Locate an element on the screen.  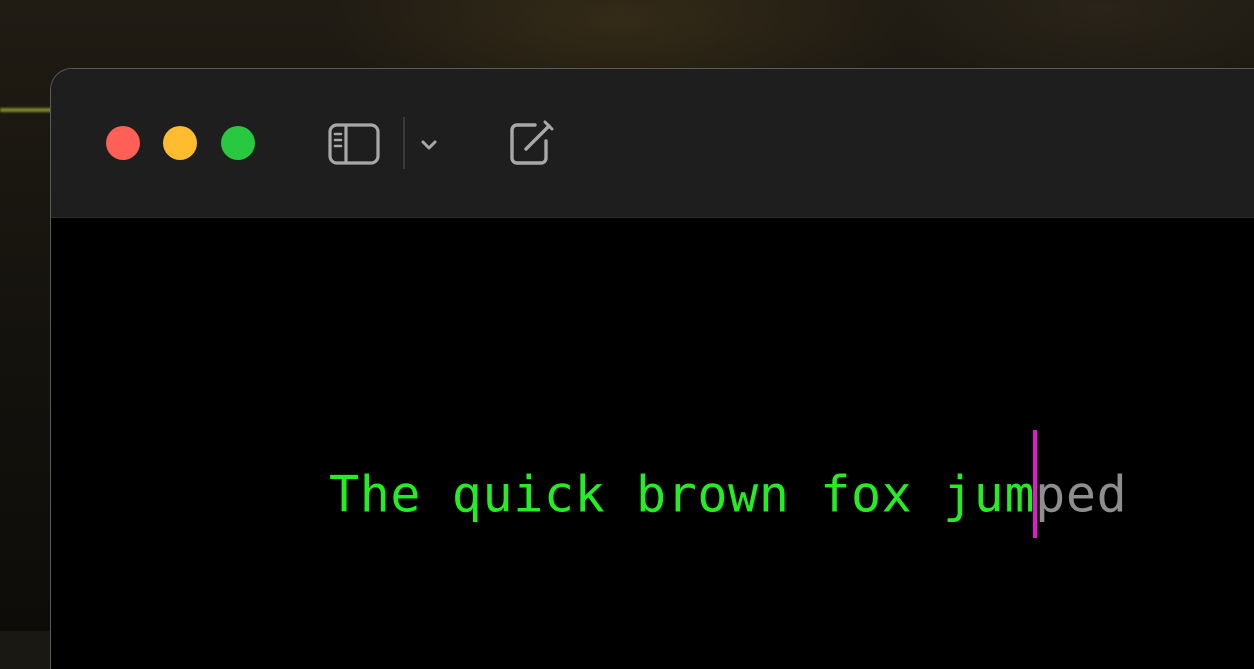
sidebar-toggle-icon is located at coordinates (354, 144).